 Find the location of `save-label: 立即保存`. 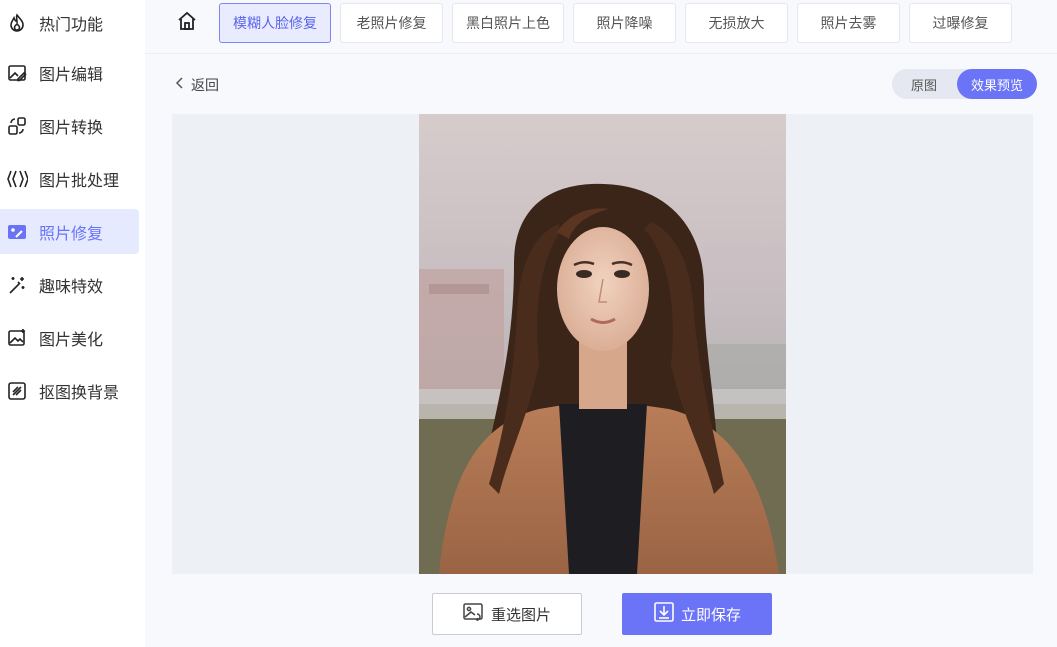

save-label: 立即保存 is located at coordinates (710, 614).